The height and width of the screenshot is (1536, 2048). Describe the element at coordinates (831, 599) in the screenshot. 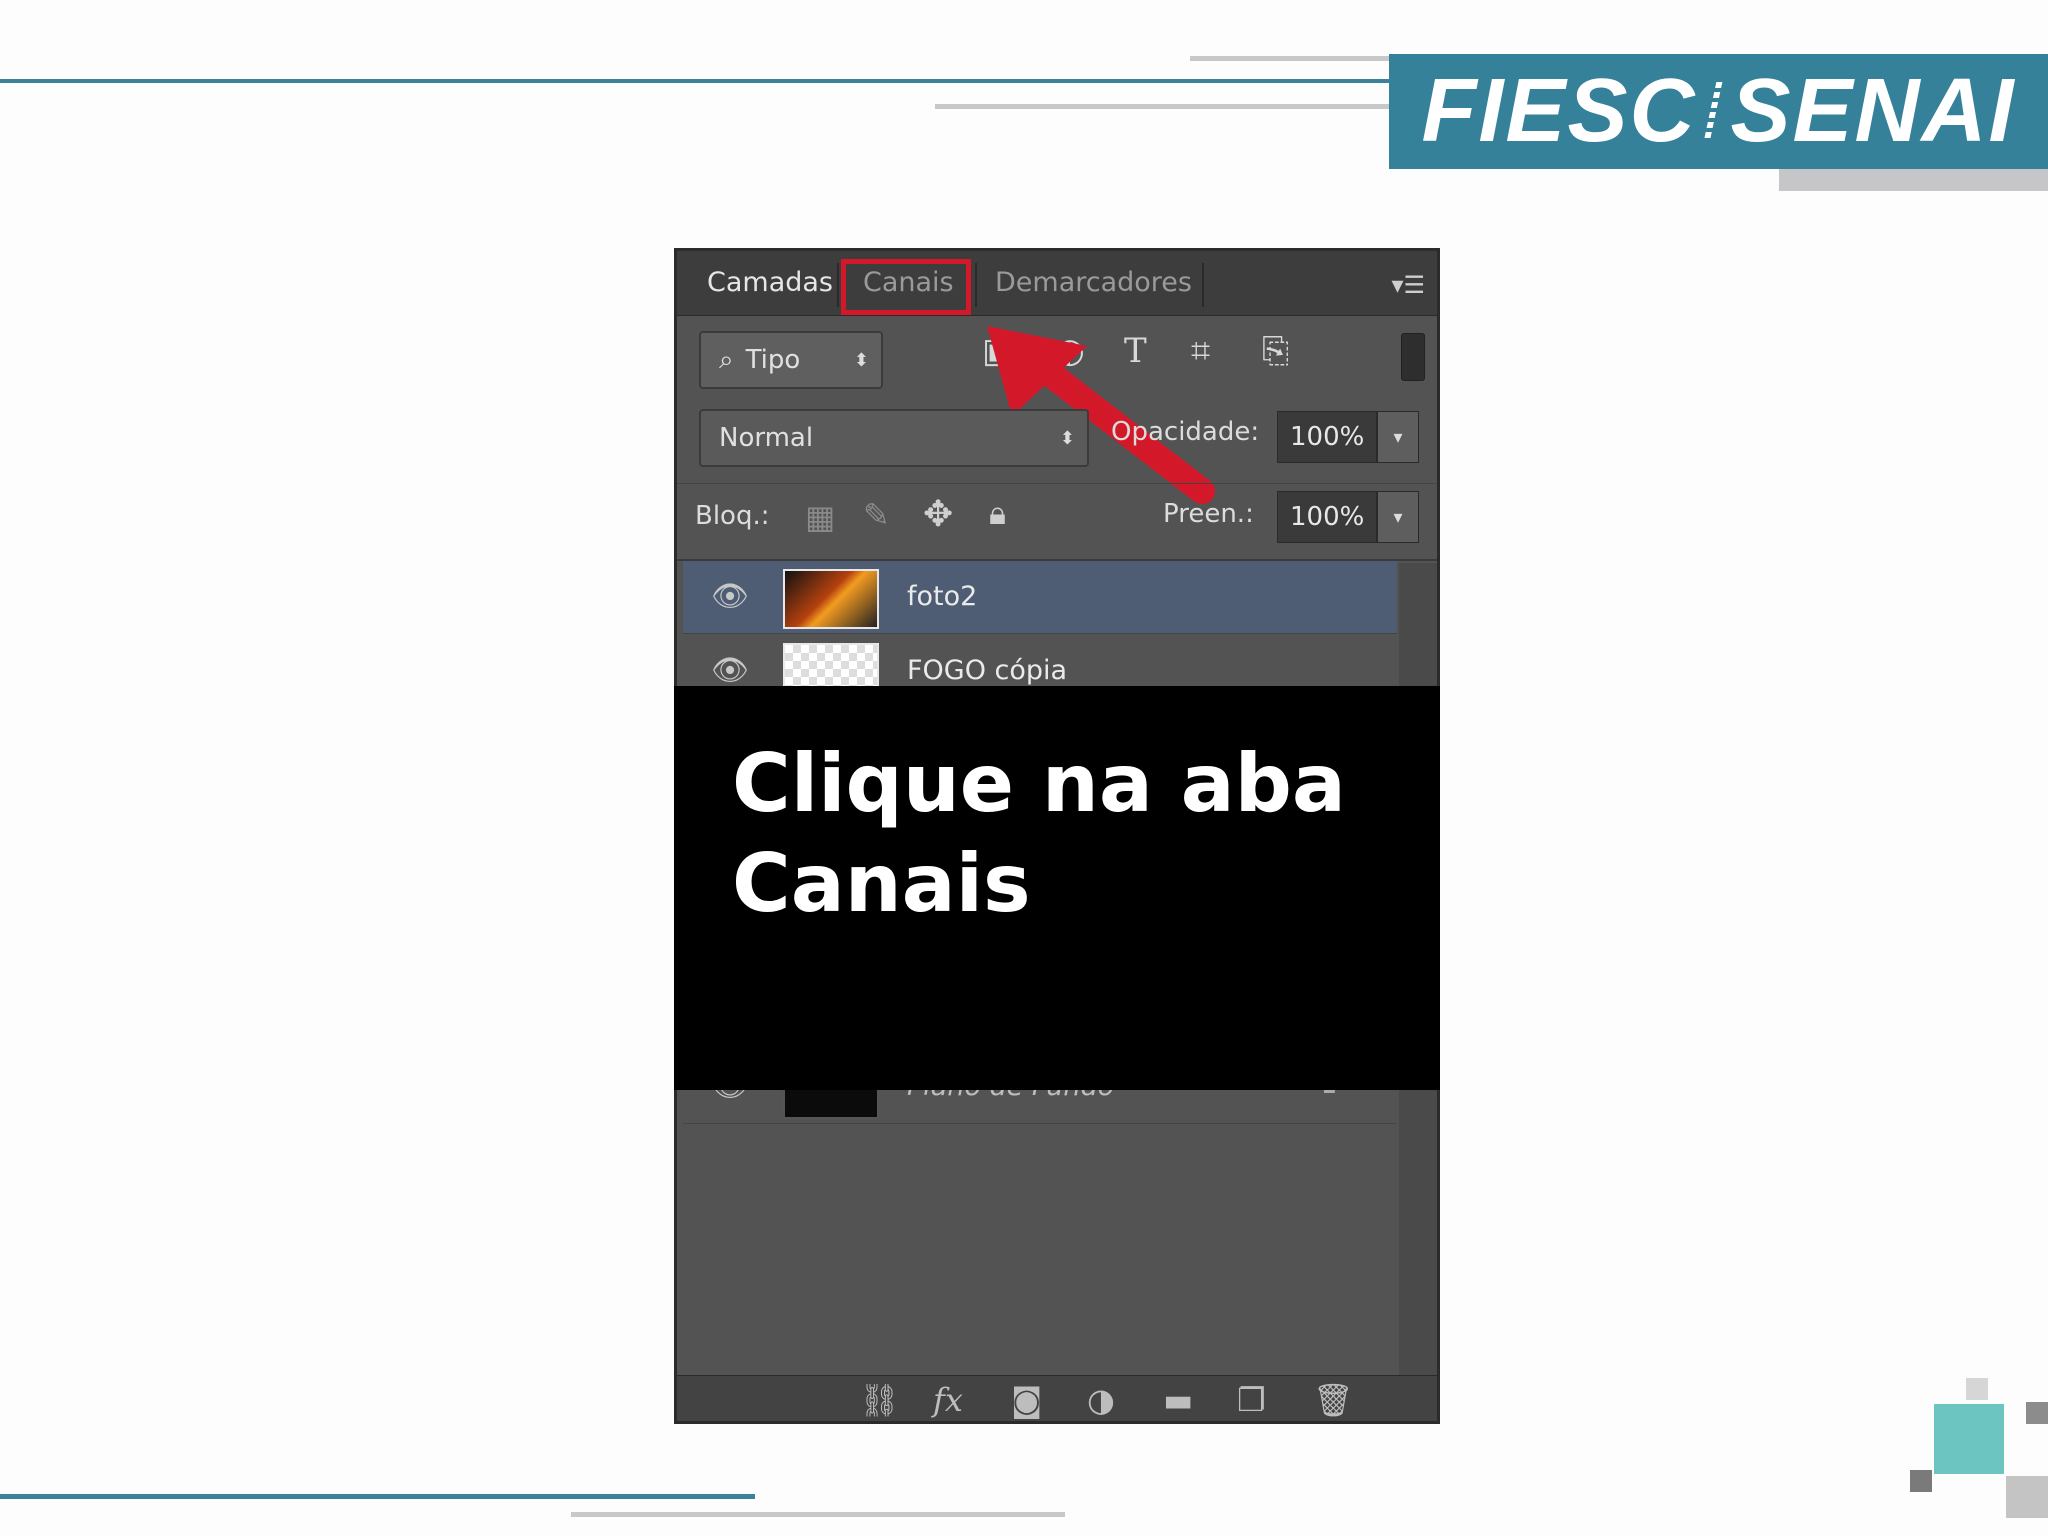

I see `layer-thumbnail` at that location.